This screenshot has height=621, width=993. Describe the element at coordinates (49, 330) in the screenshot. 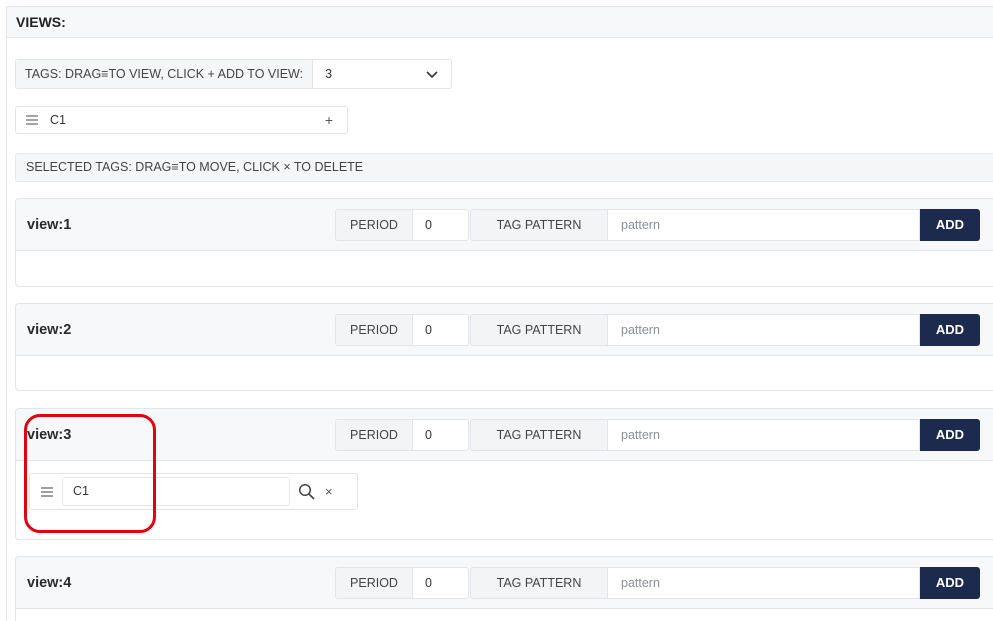

I see `view-title: view:2` at that location.